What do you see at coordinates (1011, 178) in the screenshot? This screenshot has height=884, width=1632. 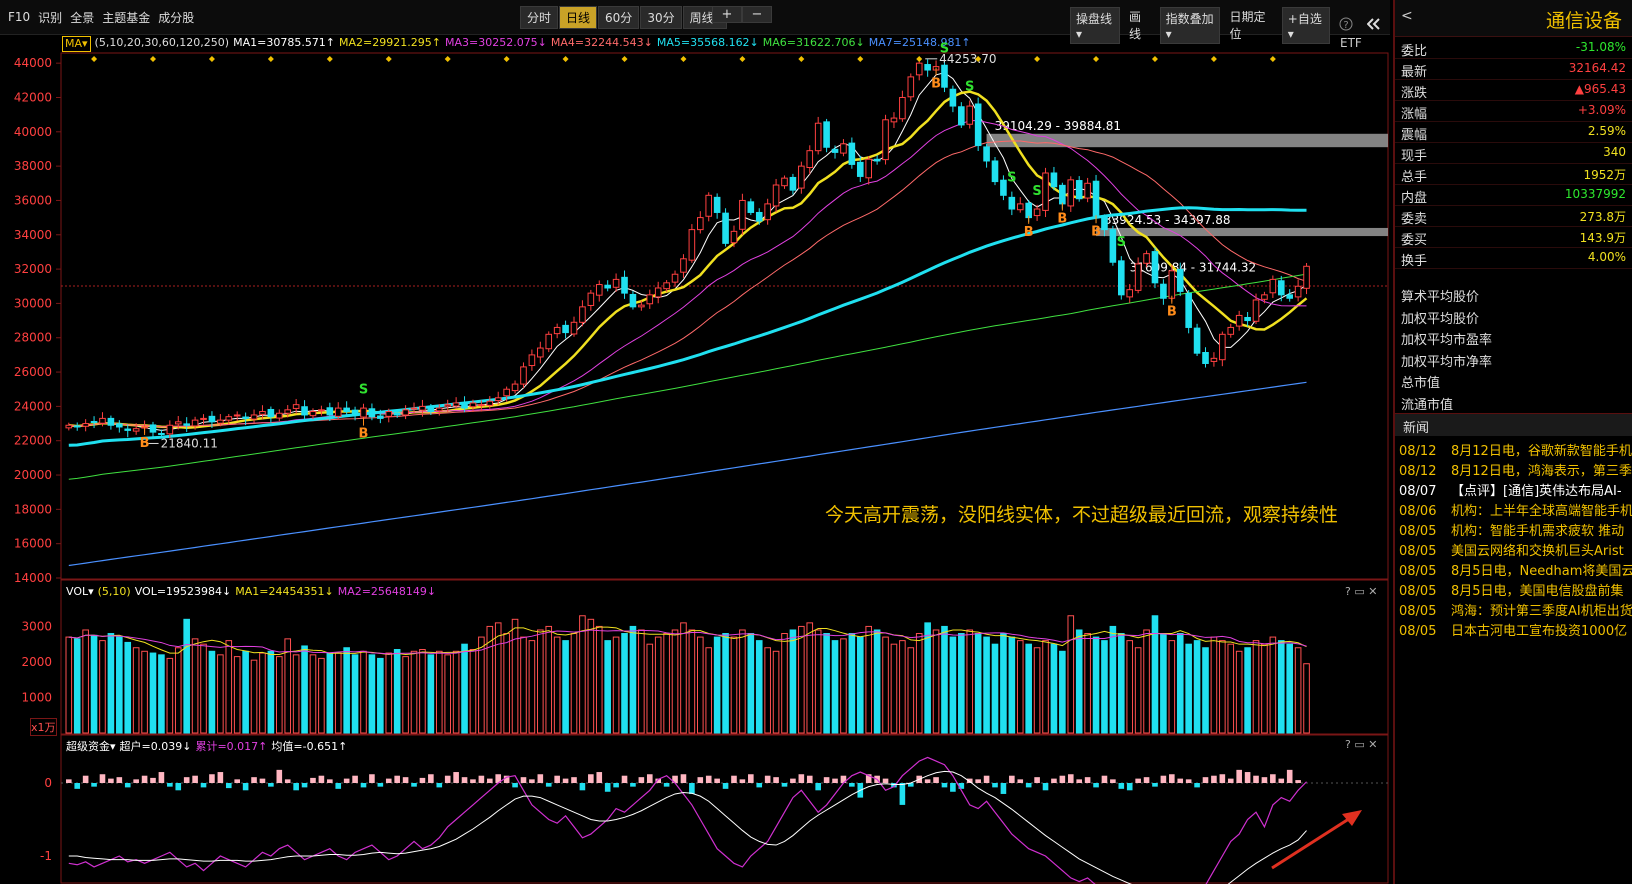 I see `sell-signal: S` at bounding box center [1011, 178].